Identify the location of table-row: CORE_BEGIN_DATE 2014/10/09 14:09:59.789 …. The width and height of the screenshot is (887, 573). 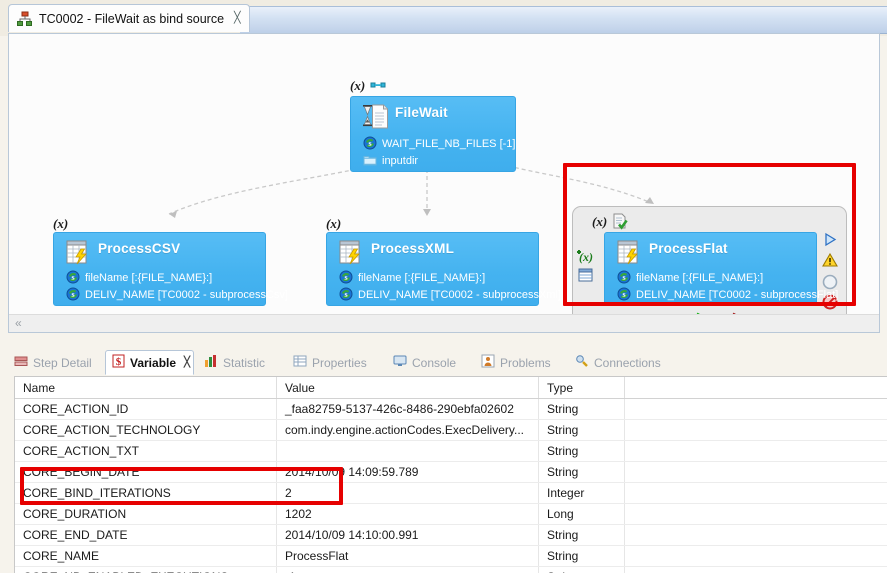
(451, 472).